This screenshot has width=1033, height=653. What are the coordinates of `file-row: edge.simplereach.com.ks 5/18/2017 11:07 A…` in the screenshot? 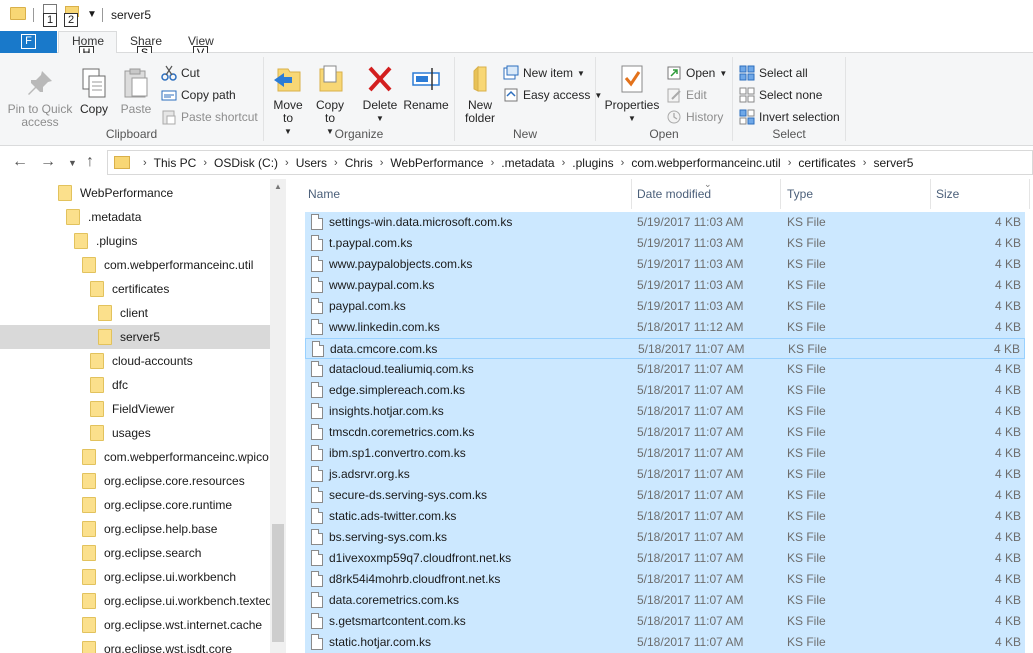 It's located at (665, 390).